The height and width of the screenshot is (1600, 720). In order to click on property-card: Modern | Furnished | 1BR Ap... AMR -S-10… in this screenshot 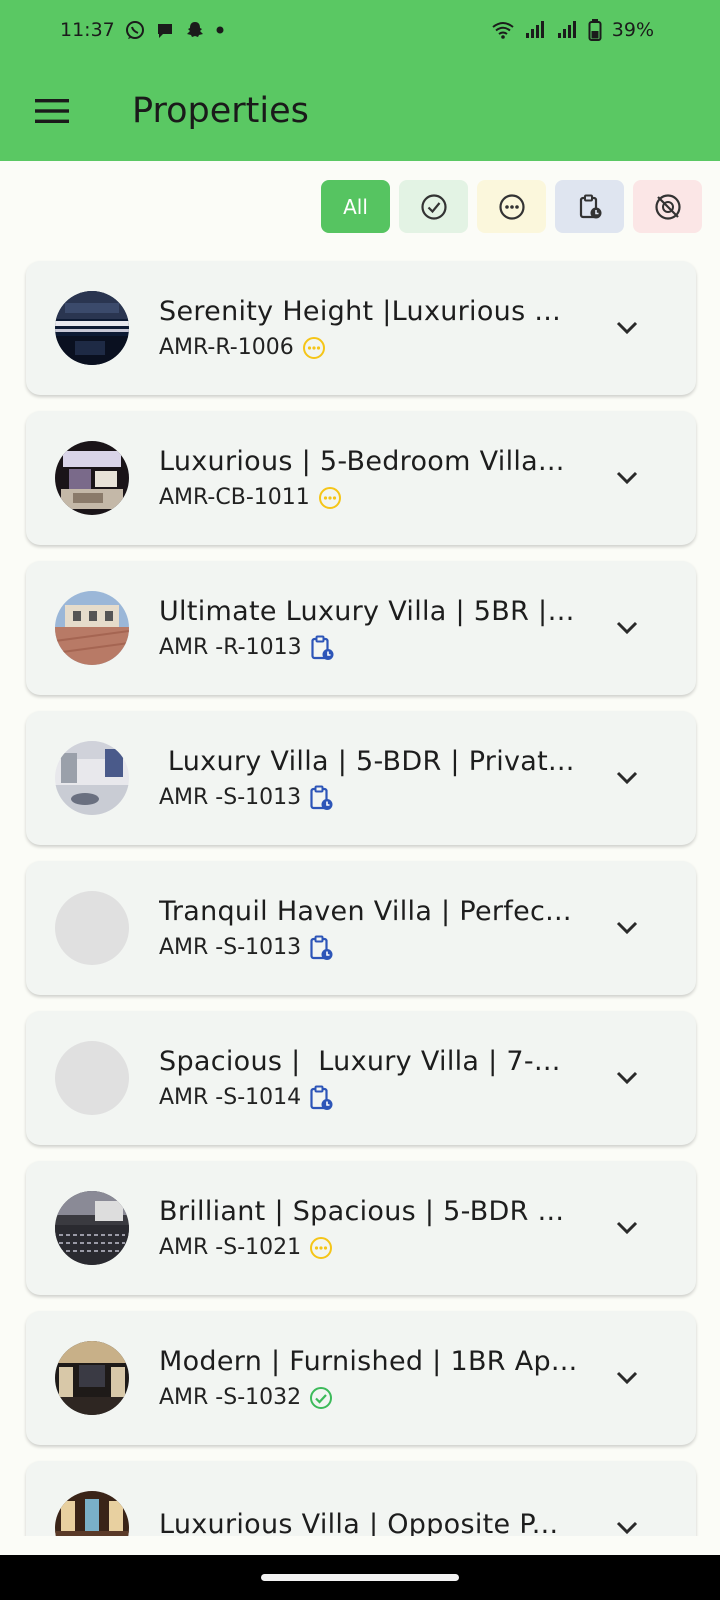, I will do `click(361, 1378)`.